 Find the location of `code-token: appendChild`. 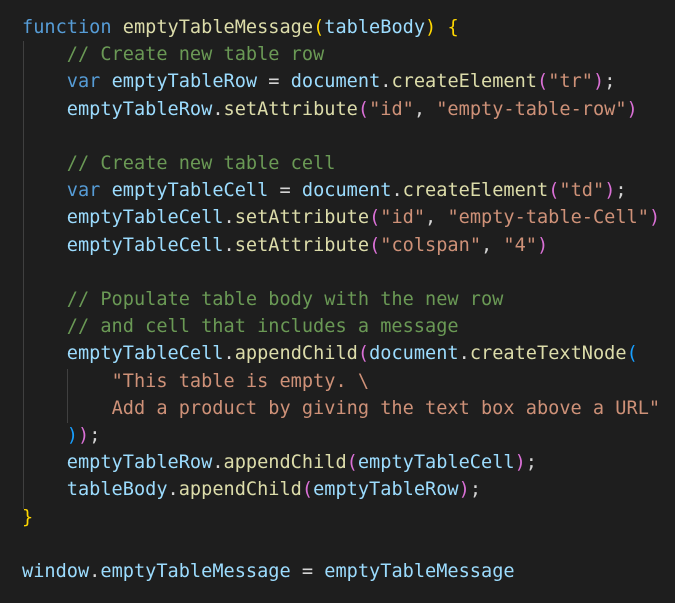

code-token: appendChild is located at coordinates (296, 354).